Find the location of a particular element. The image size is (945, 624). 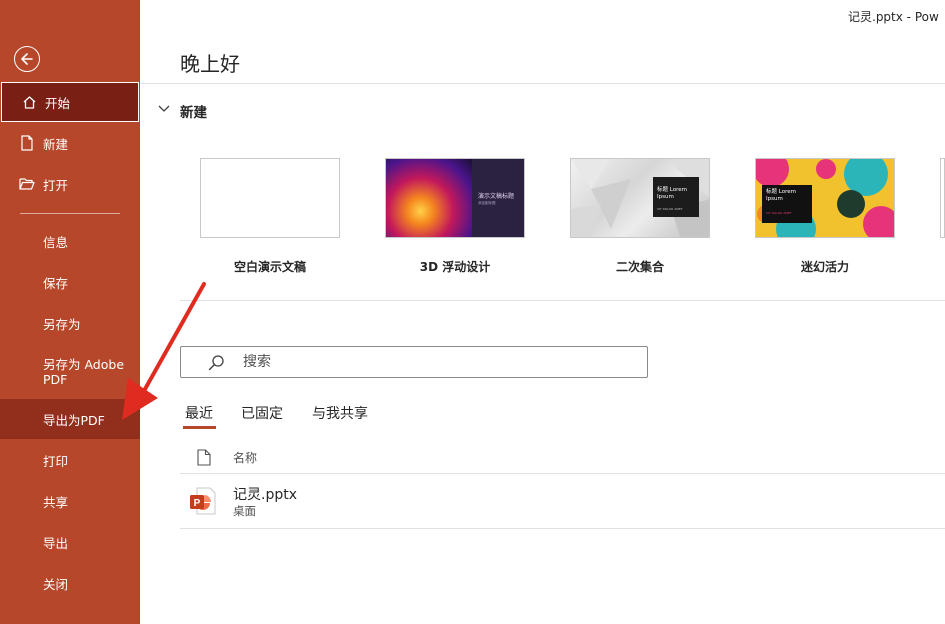

sidebar-item-save-as-adobe-pdf: 另存为 Adobe PDF is located at coordinates (70, 372).